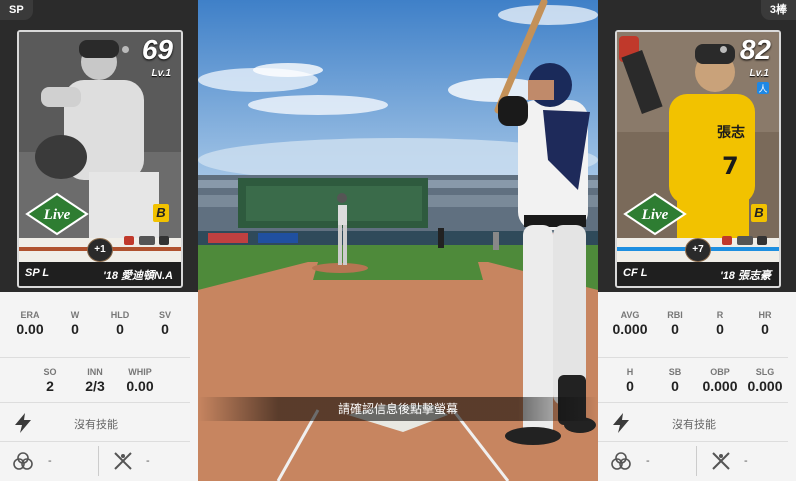  What do you see at coordinates (755, 49) in the screenshot?
I see `batter-overall: 82` at bounding box center [755, 49].